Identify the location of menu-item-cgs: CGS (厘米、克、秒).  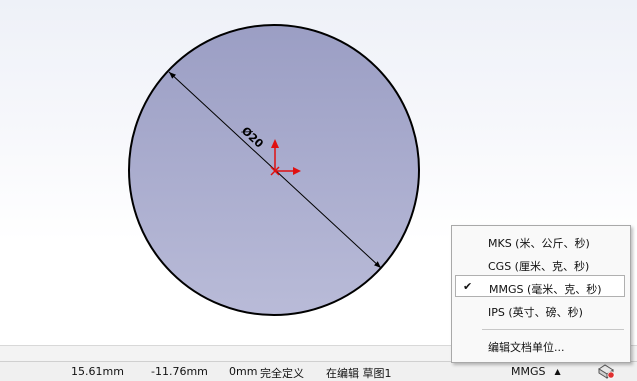
(540, 264).